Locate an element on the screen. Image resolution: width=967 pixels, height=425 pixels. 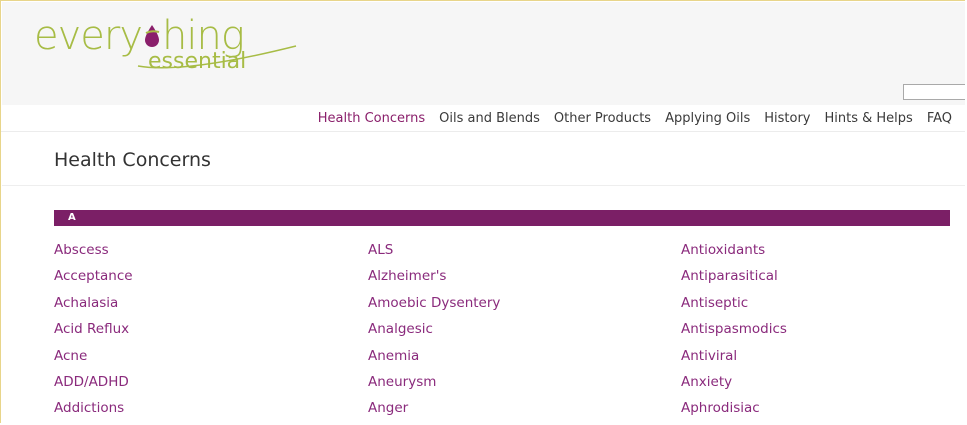
concern-link: Antiseptic is located at coordinates (734, 306).